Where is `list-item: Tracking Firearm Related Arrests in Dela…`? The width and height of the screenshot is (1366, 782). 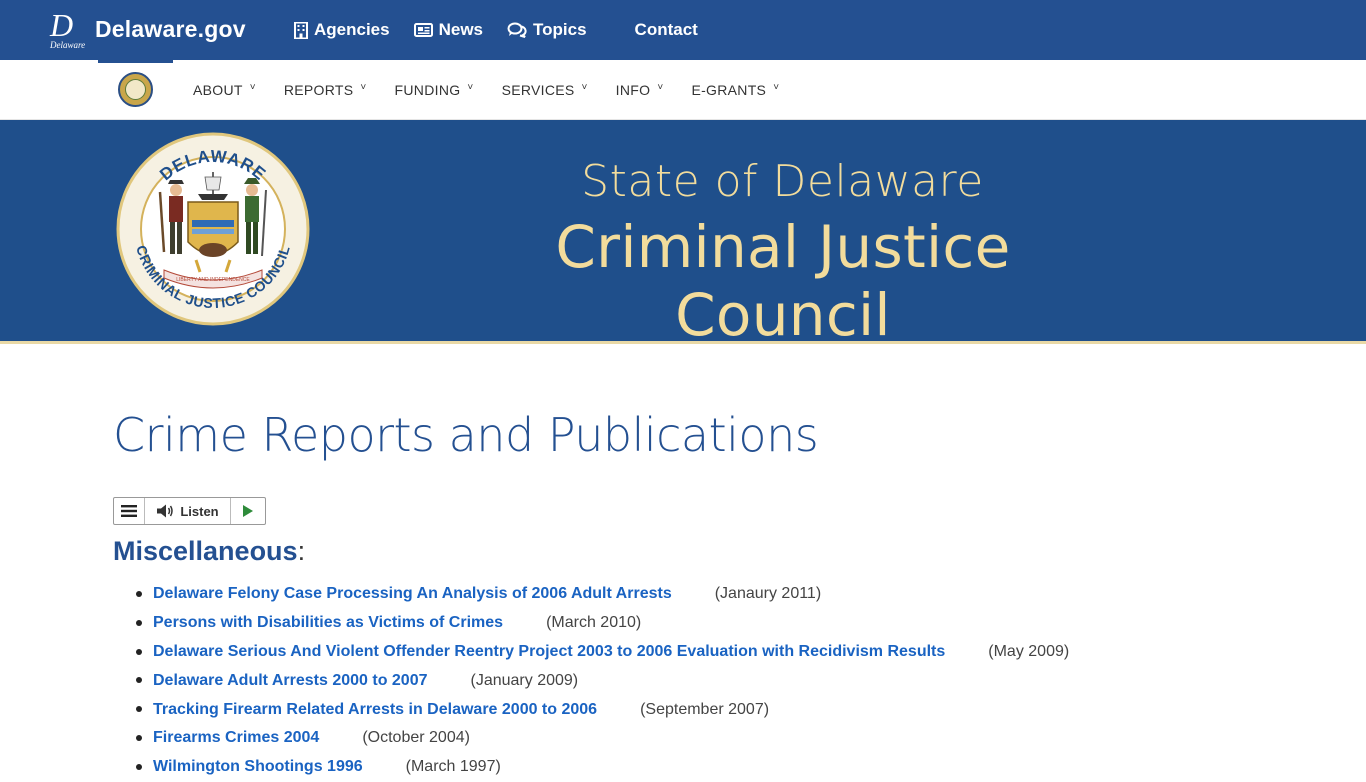
list-item: Tracking Firearm Related Arrests in Dela… is located at coordinates (602, 709).